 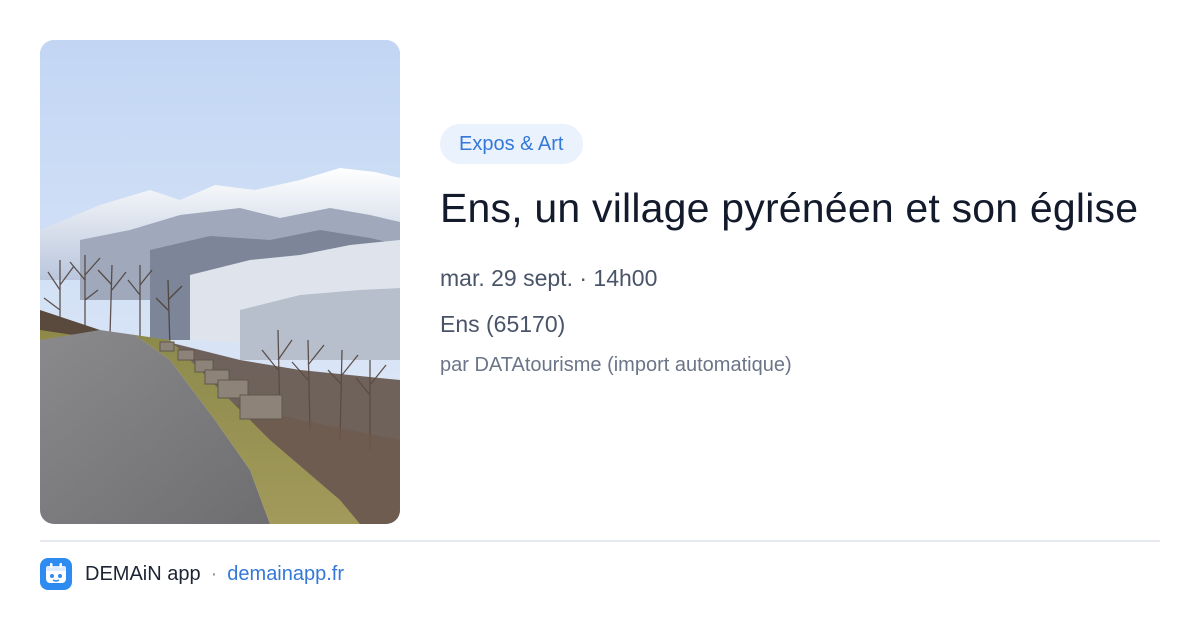 I want to click on category-tag: Expos & Art, so click(x=511, y=144).